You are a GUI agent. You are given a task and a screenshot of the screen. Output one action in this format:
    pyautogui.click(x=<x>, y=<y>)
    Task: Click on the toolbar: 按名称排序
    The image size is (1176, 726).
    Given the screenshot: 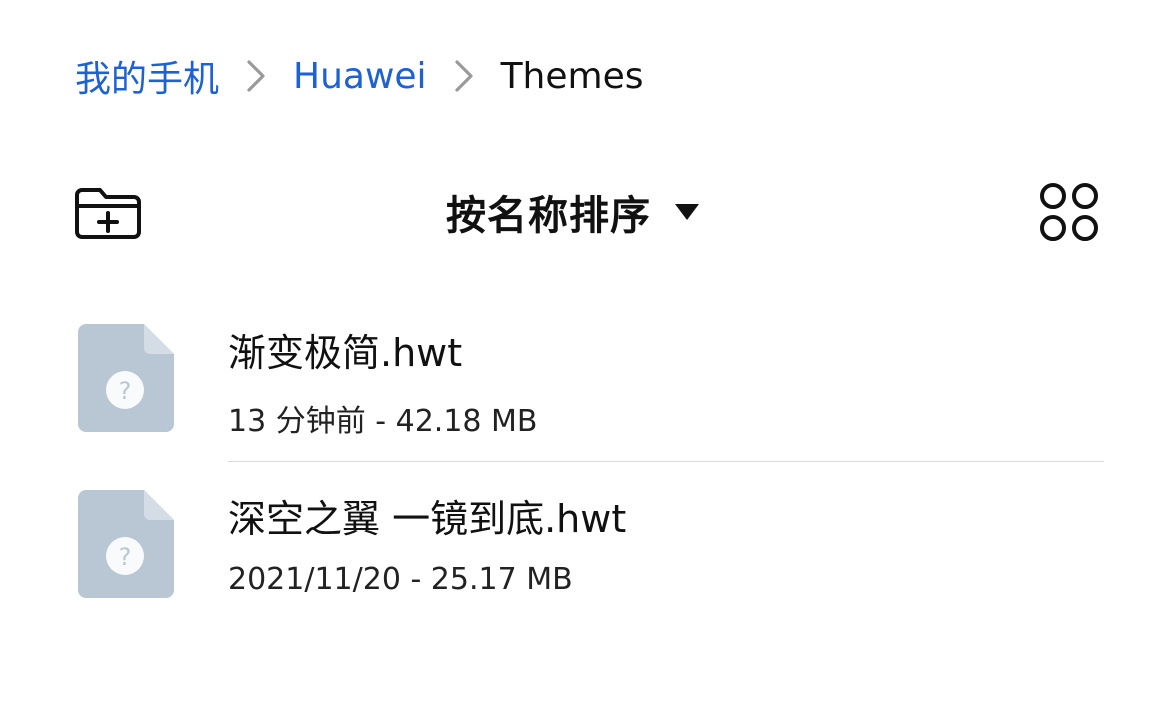 What is the action you would take?
    pyautogui.click(x=588, y=212)
    